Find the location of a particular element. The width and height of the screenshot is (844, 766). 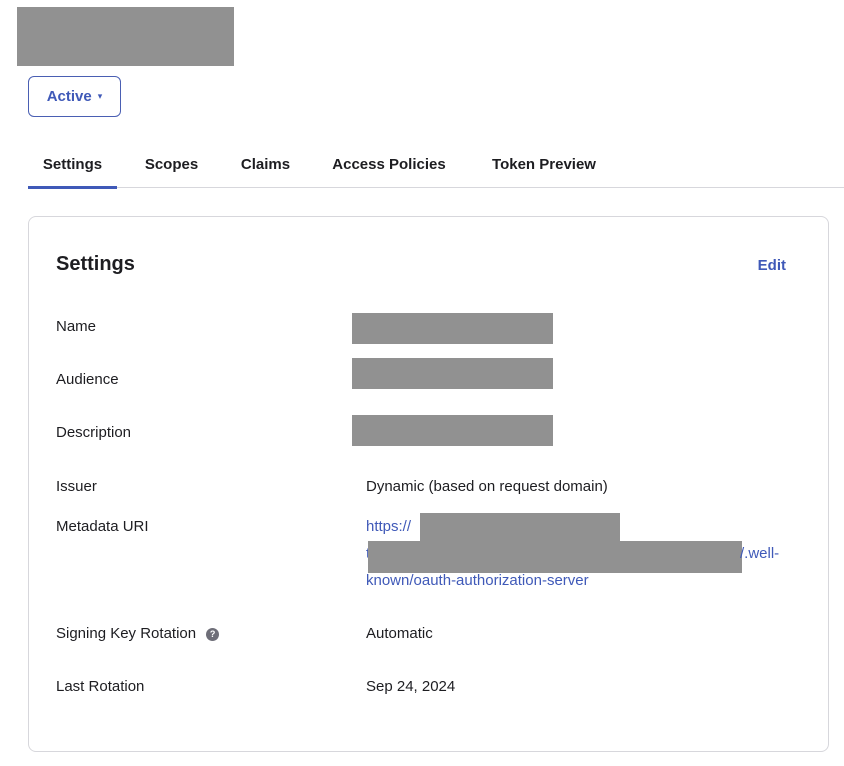

tab-token-preview: Token Preview is located at coordinates (544, 164).